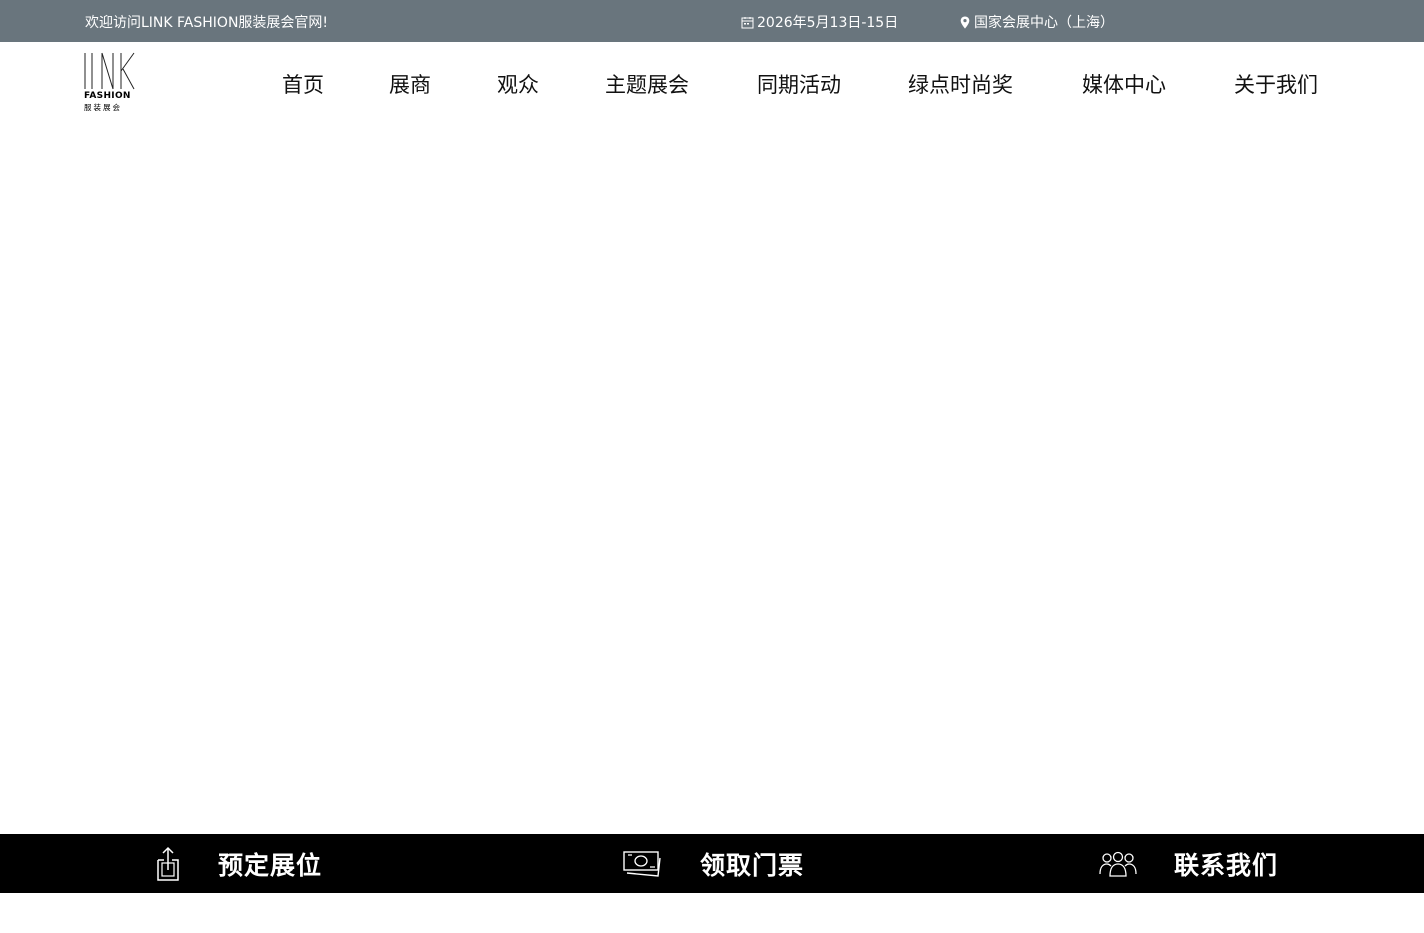 This screenshot has width=1424, height=933. Describe the element at coordinates (1044, 23) in the screenshot. I see `event-venue-text: 国家会展中心（上海）` at that location.